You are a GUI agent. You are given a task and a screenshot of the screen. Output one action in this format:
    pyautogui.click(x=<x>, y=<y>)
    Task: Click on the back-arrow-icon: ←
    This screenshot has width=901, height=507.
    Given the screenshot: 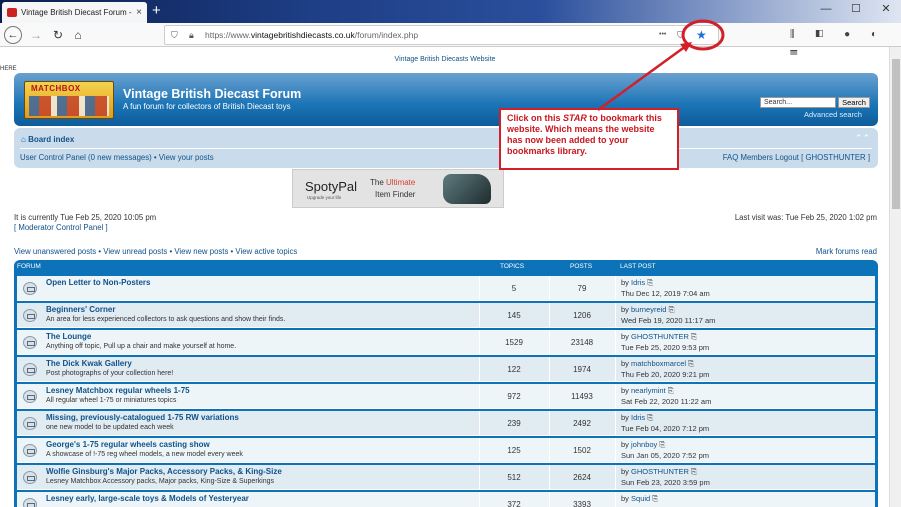 What is the action you would take?
    pyautogui.click(x=13, y=35)
    